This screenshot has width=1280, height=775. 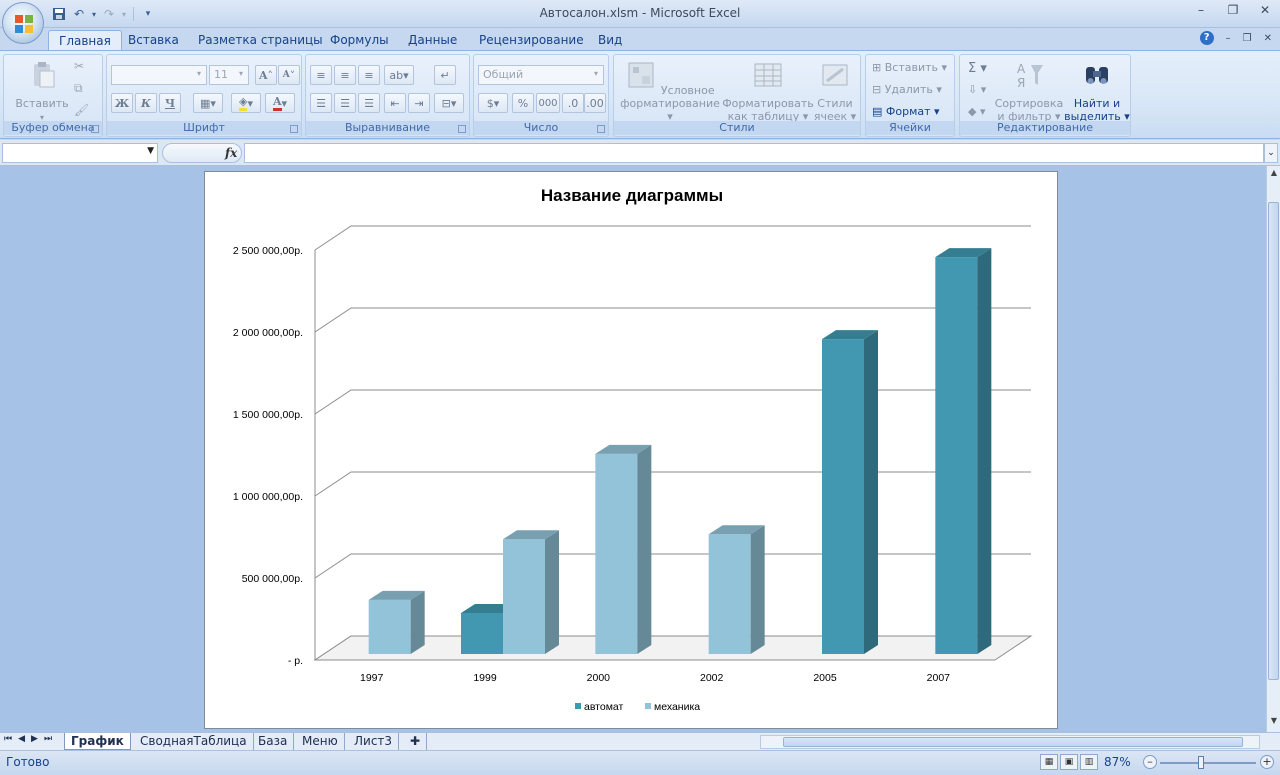 What do you see at coordinates (345, 103) in the screenshot?
I see `align-center-button: ☰` at bounding box center [345, 103].